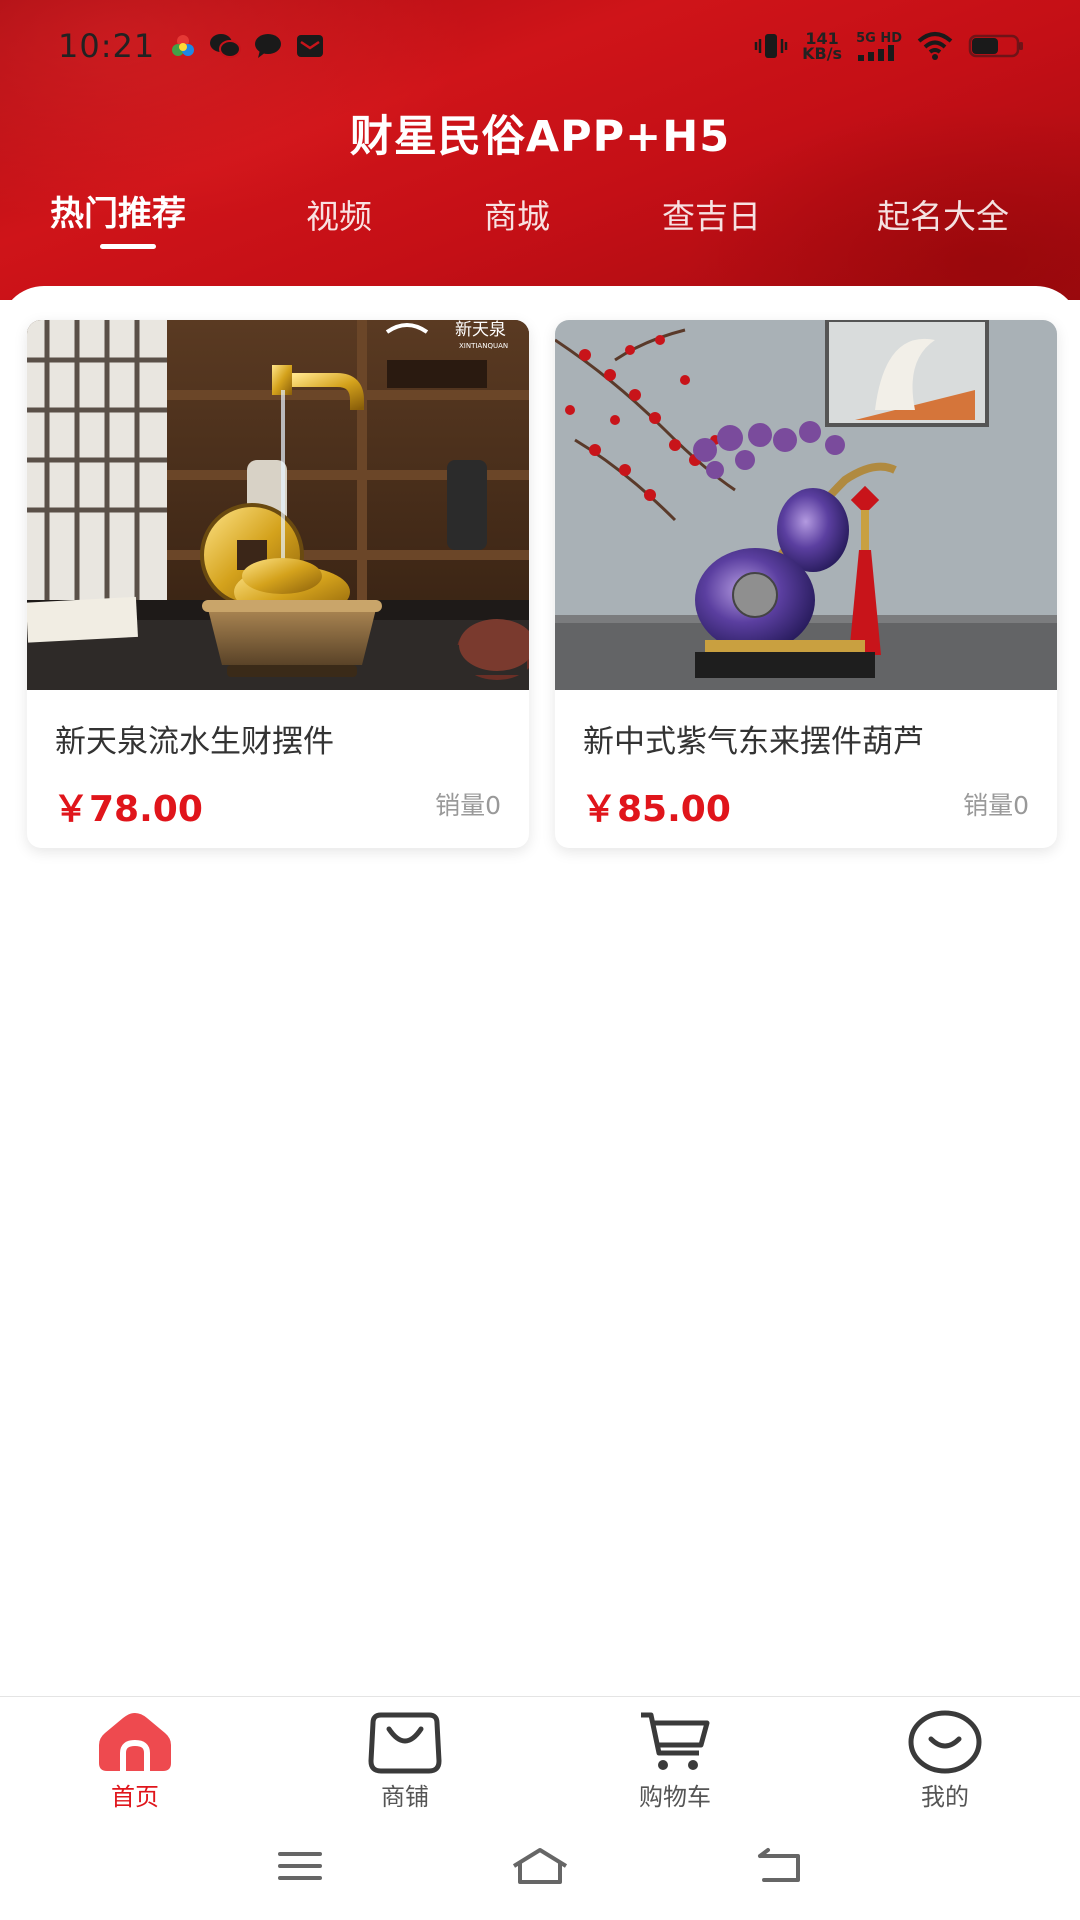 The height and width of the screenshot is (1920, 1080). What do you see at coordinates (771, 46) in the screenshot?
I see `vibrate-icon` at bounding box center [771, 46].